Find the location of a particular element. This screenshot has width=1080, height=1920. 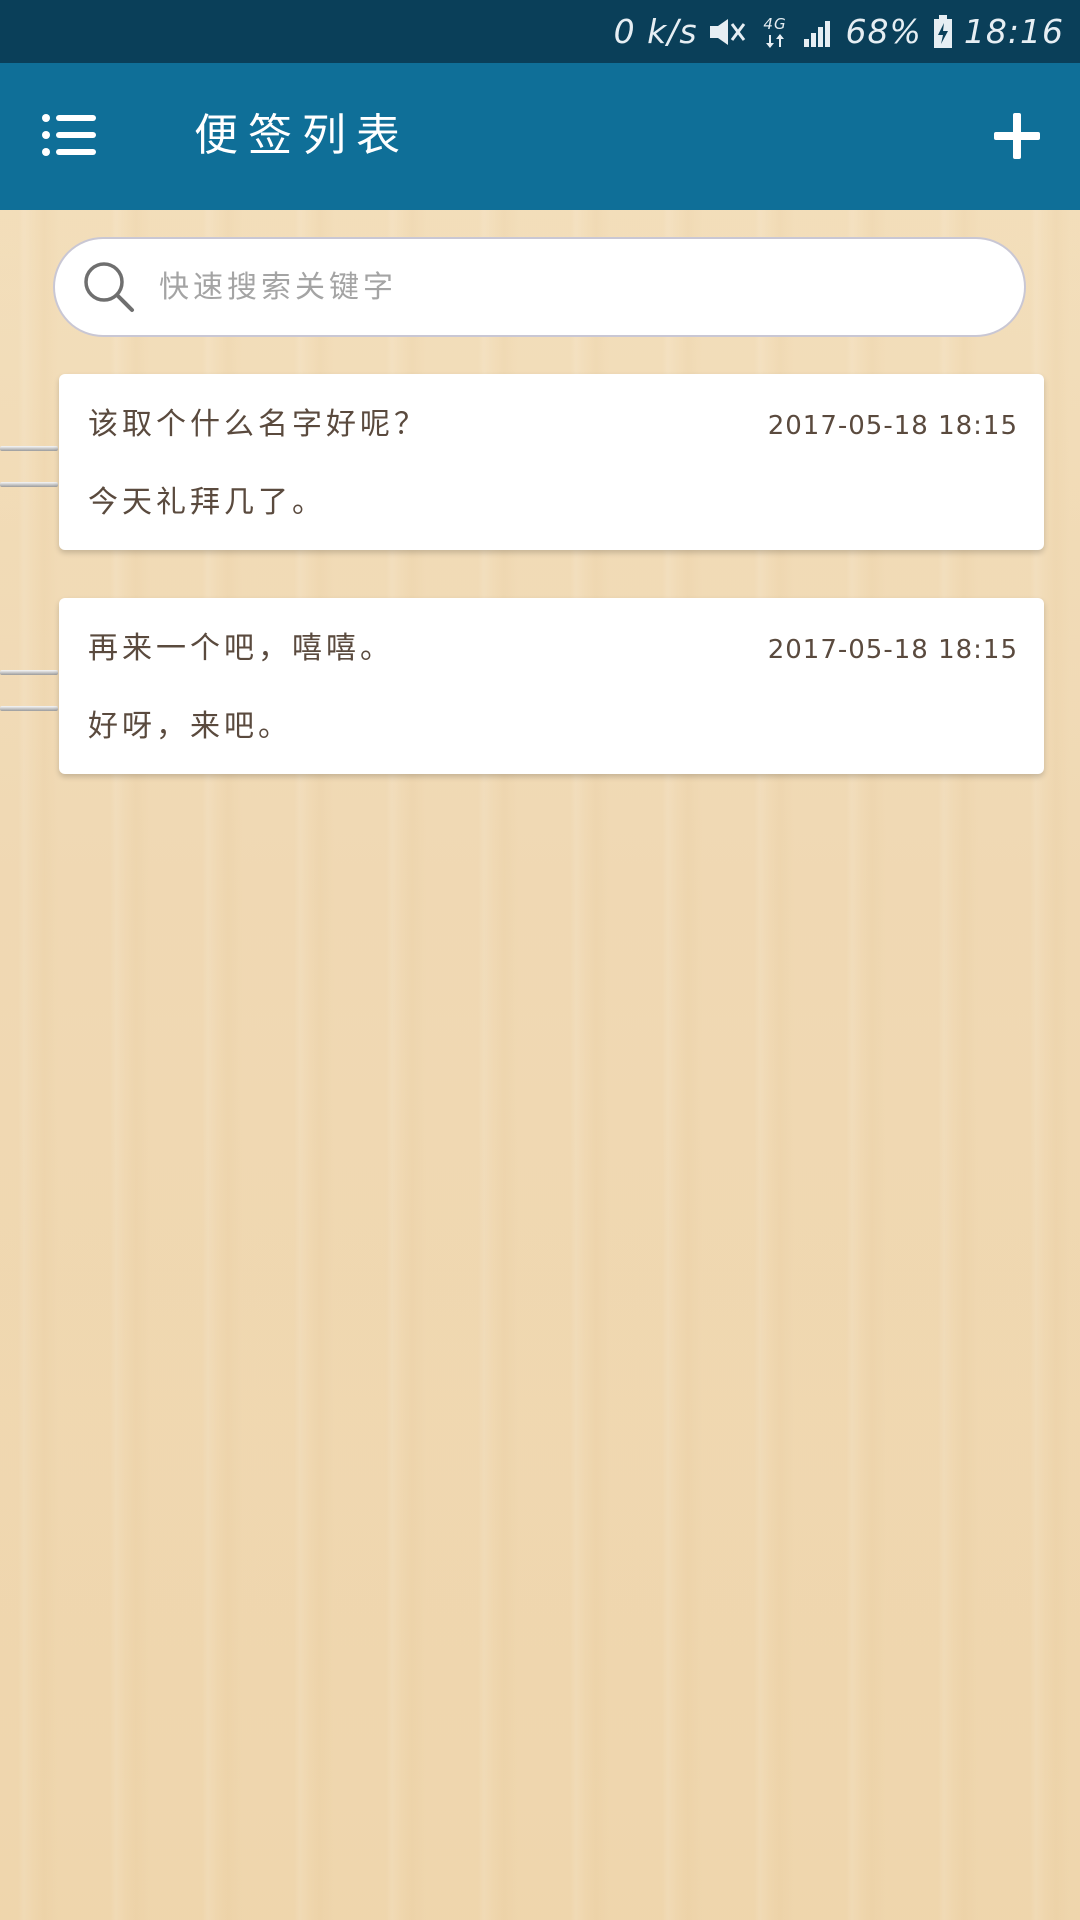

search-input is located at coordinates (549, 287).